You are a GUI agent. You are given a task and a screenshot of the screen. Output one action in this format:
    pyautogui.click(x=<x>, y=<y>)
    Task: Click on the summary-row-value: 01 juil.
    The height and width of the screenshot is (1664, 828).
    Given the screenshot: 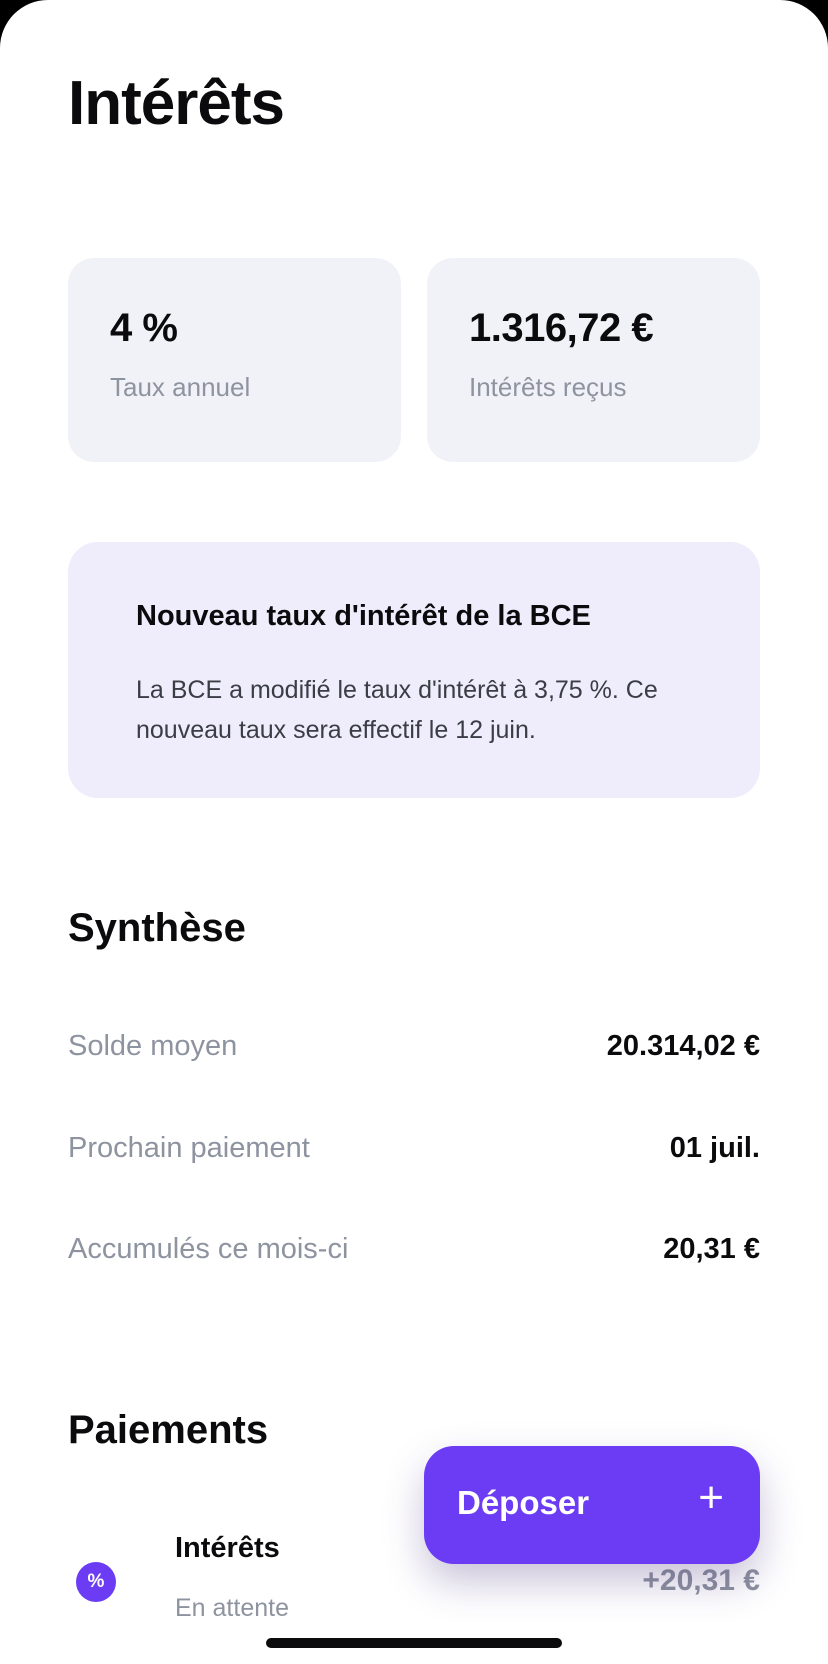 What is the action you would take?
    pyautogui.click(x=714, y=1147)
    